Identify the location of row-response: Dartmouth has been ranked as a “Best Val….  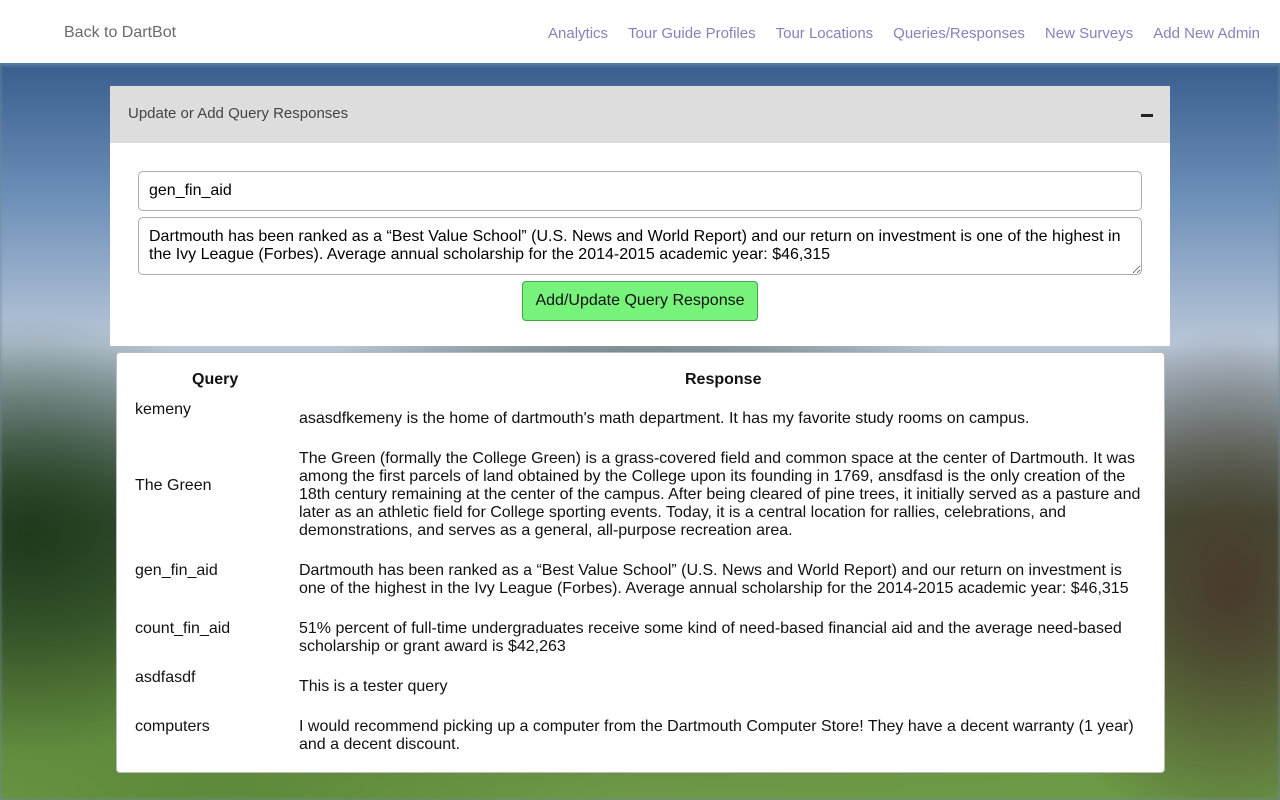
(714, 579).